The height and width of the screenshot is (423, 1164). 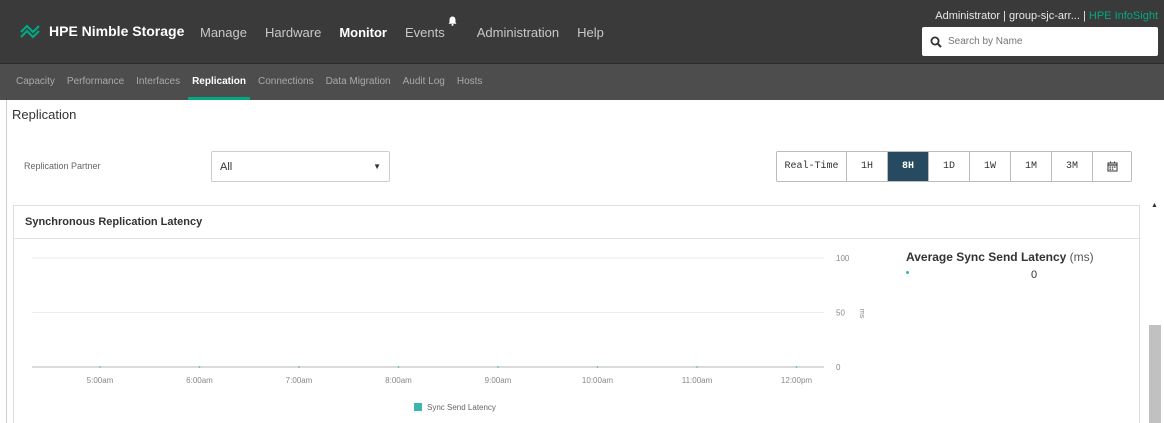 I want to click on tab-connections: Connections, so click(x=286, y=81).